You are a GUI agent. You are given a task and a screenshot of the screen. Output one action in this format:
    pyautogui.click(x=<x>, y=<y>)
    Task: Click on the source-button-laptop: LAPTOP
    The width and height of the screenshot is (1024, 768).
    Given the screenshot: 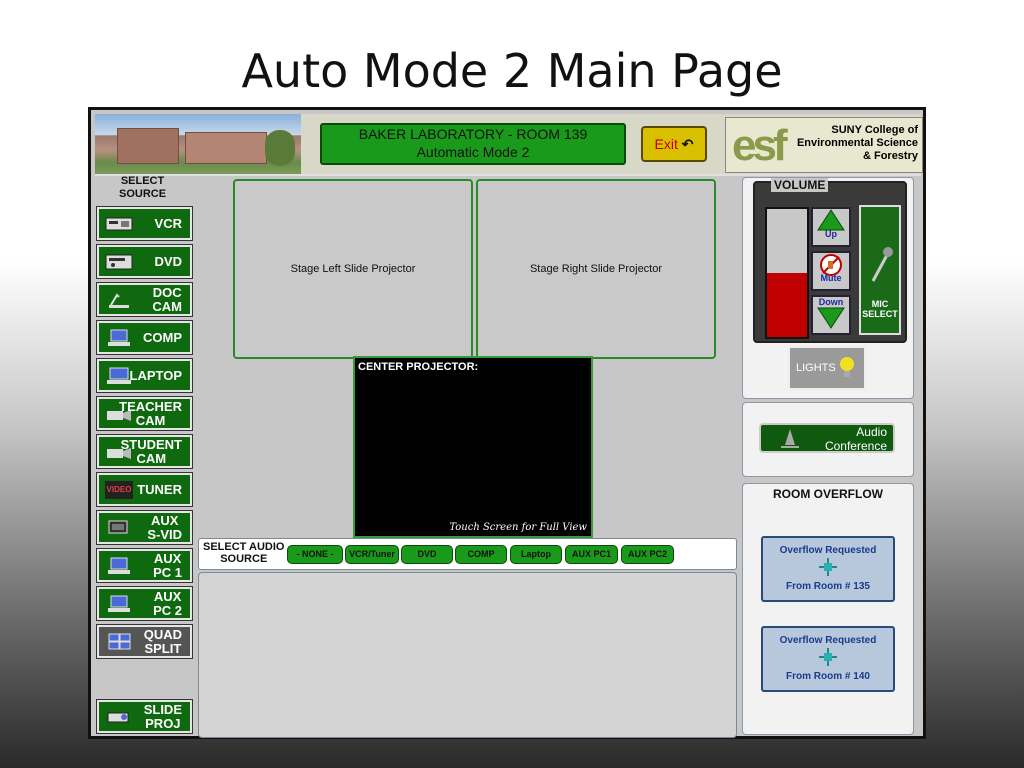 What is the action you would take?
    pyautogui.click(x=144, y=375)
    